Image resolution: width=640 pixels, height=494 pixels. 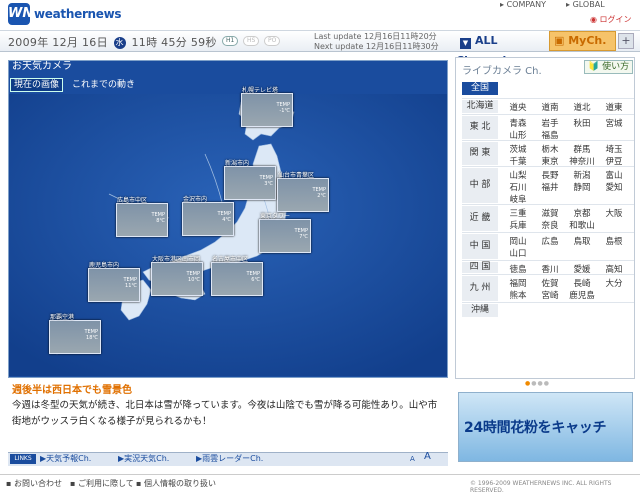 What do you see at coordinates (550, 225) in the screenshot?
I see `prefecture-link: 奈良` at bounding box center [550, 225].